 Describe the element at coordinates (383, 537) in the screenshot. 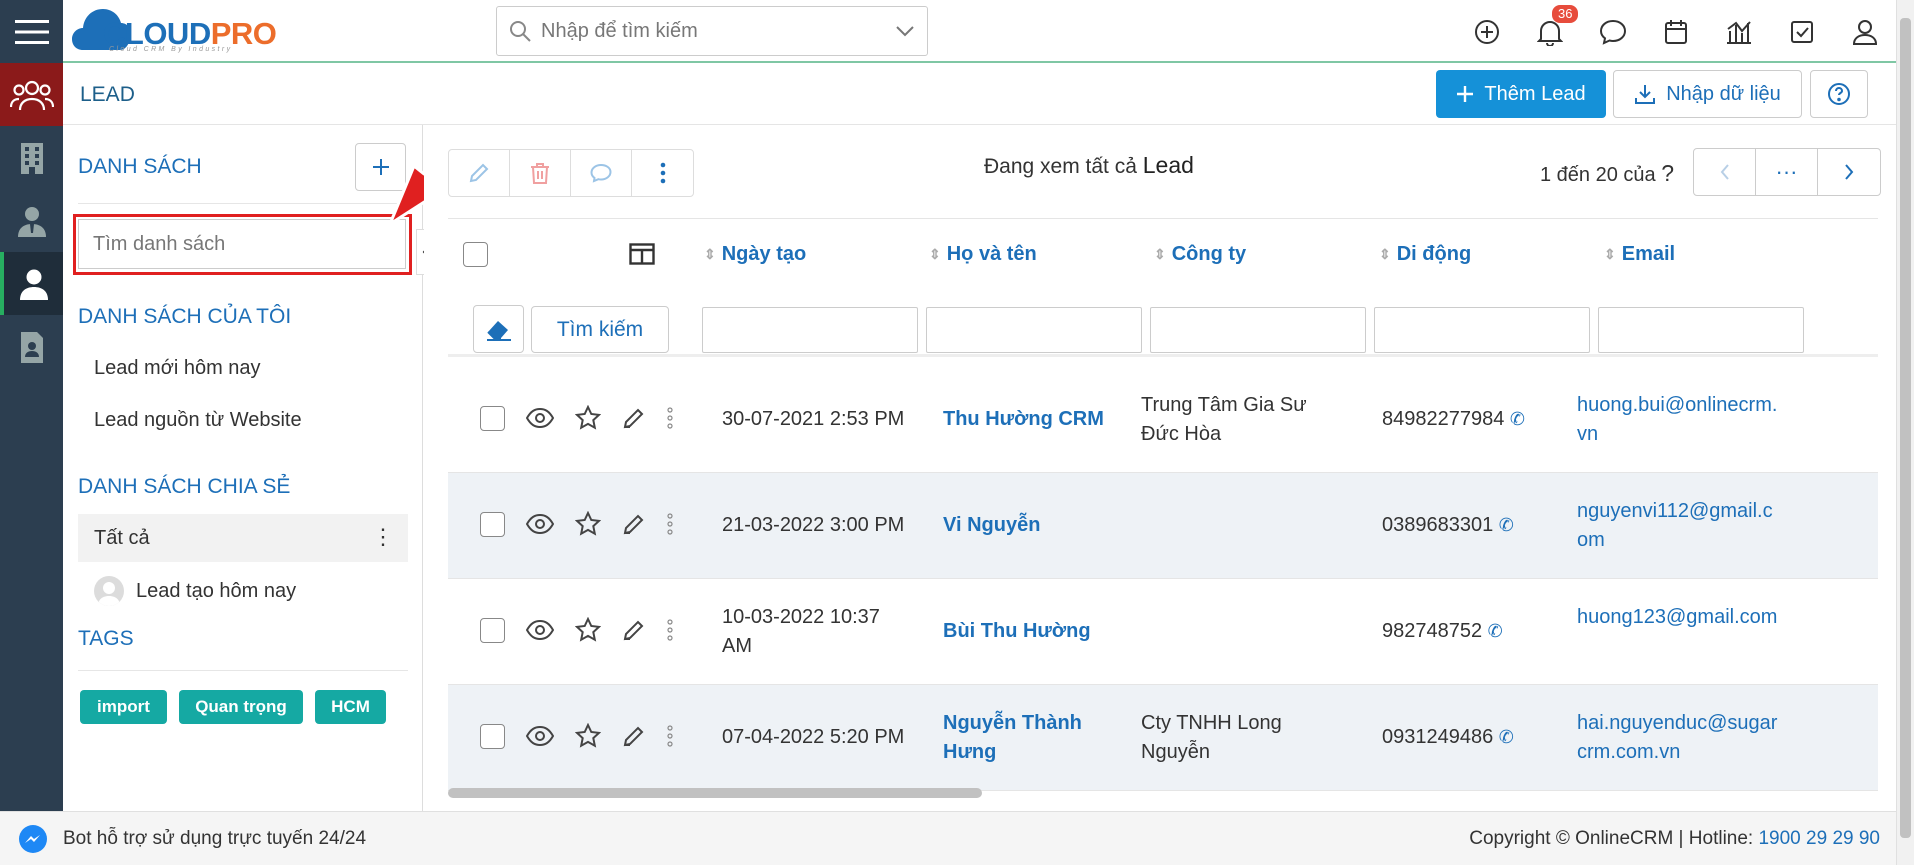

I see `more-options-icon: ⋮` at that location.